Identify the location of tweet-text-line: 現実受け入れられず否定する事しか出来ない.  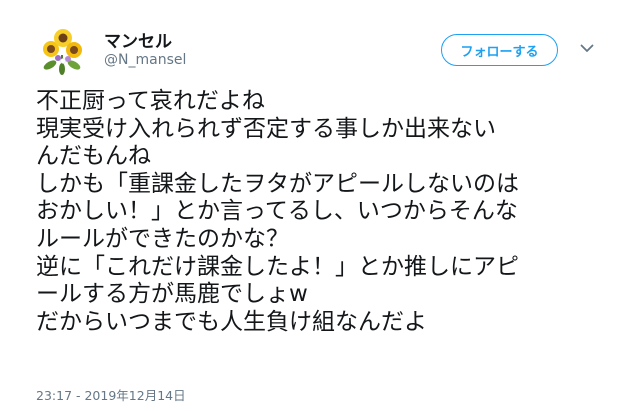
(266, 128).